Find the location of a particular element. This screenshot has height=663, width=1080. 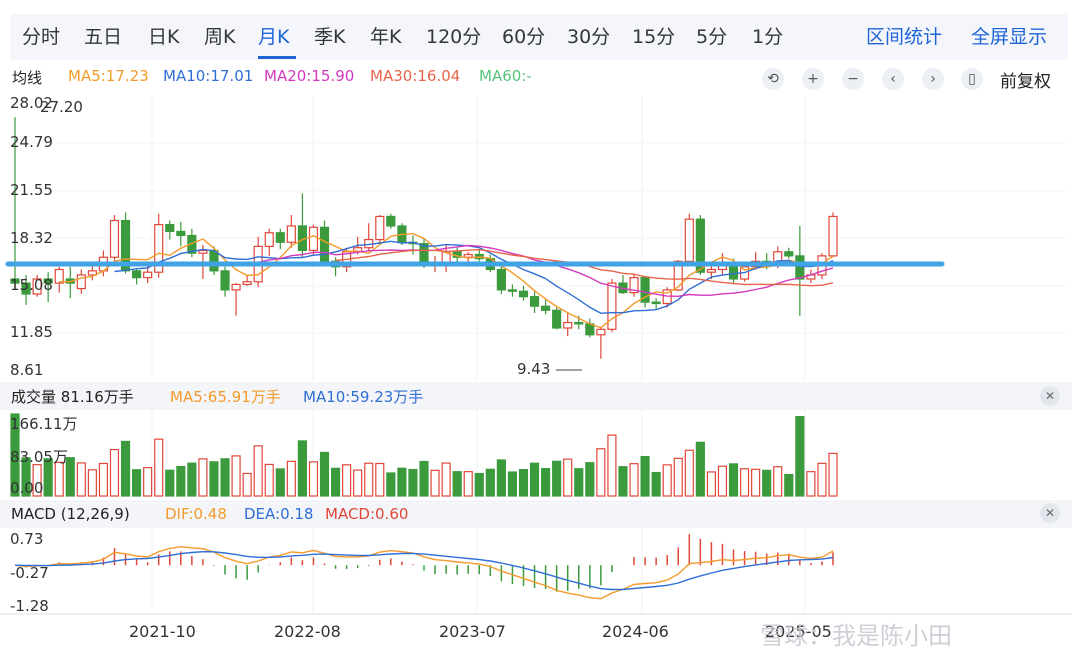

price-axis-label: 11.85 is located at coordinates (31, 332).